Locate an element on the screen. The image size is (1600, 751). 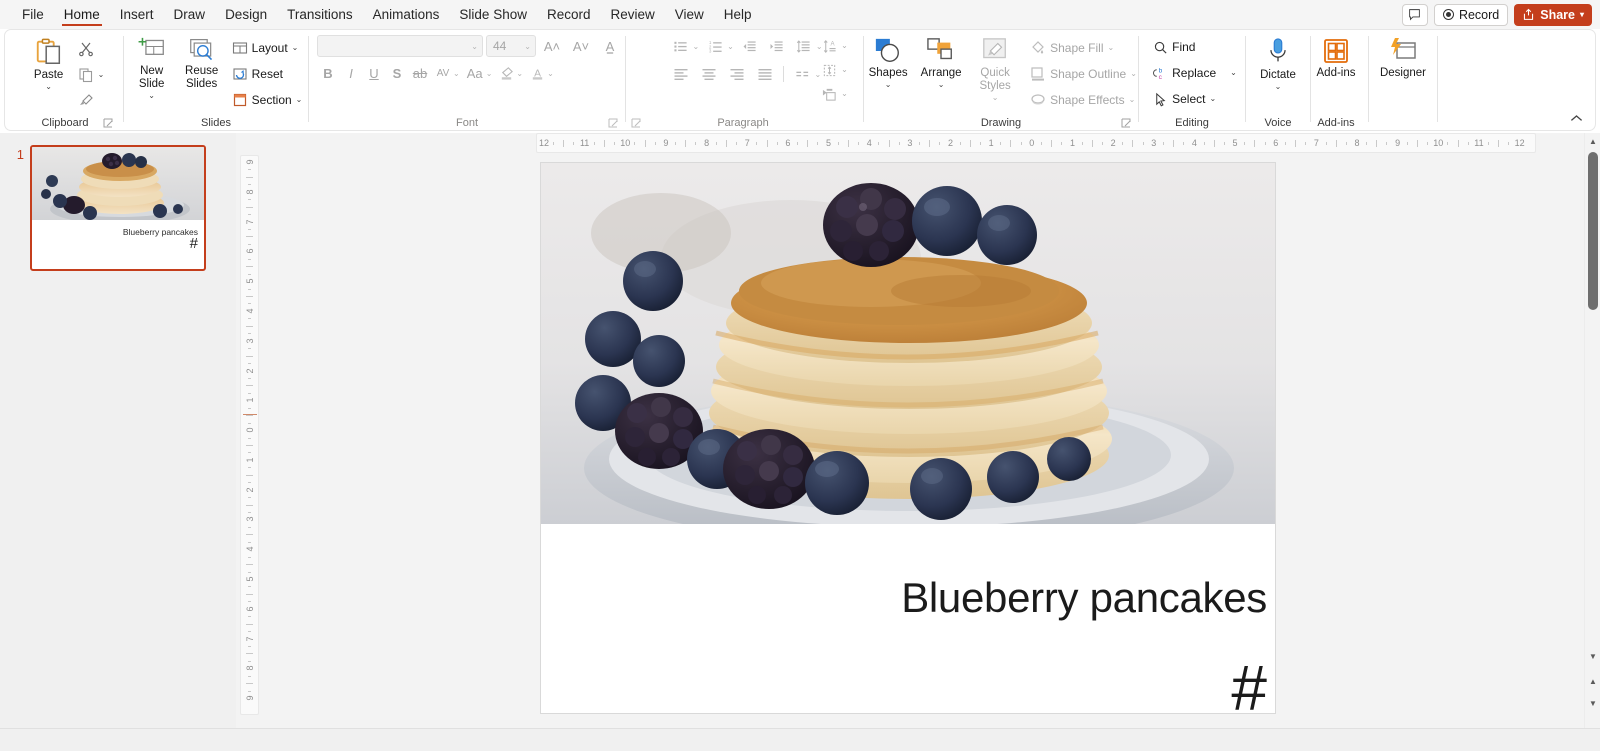
bullets-button is located at coordinates (680, 46).